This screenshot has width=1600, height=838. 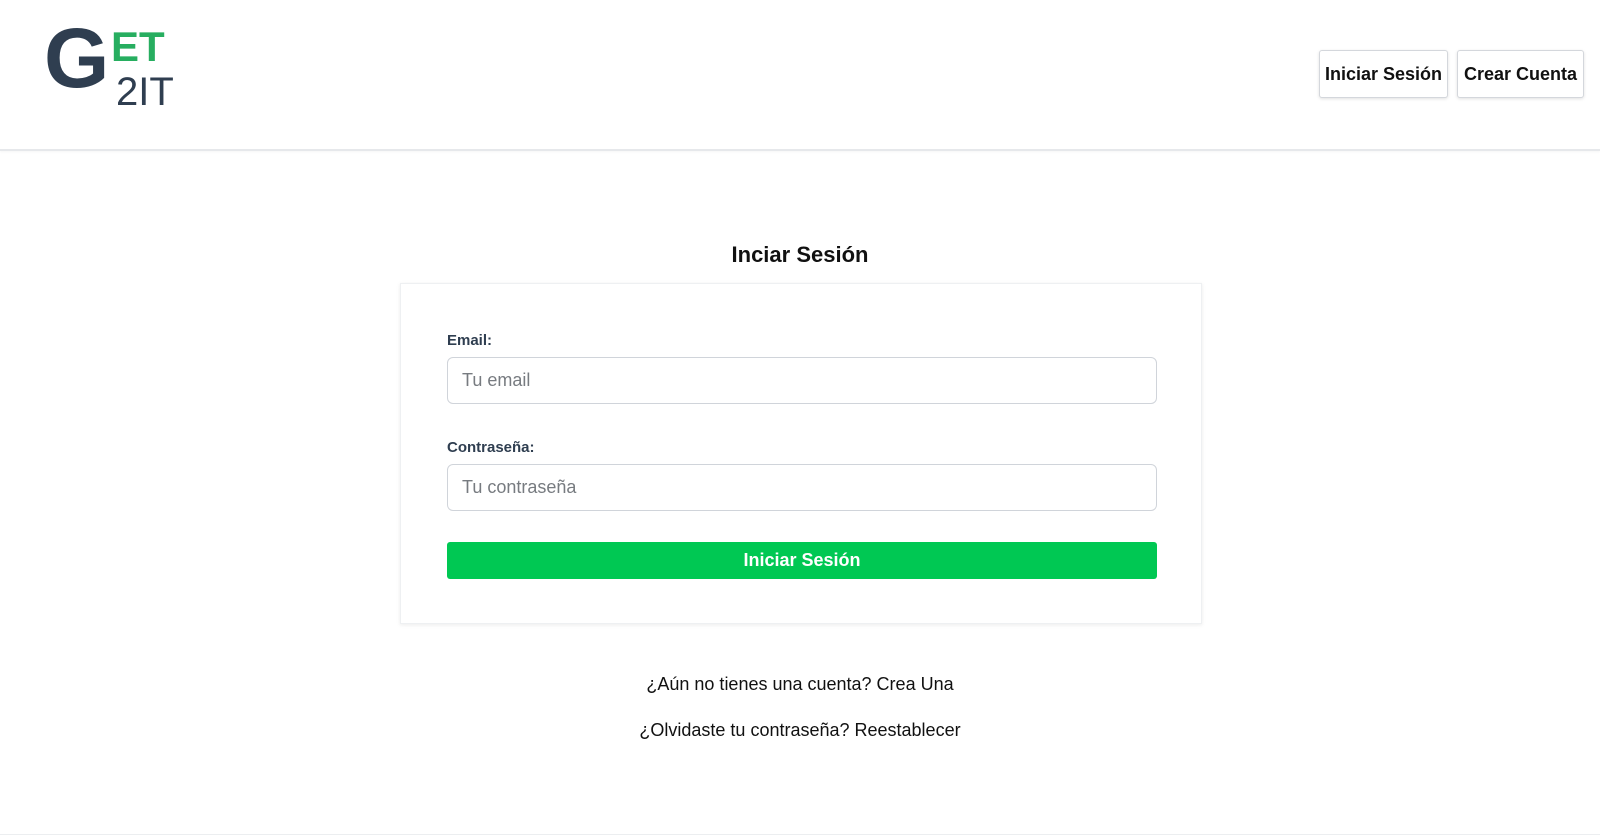 I want to click on get2it-logo: G ET 2IT, so click(x=114, y=63).